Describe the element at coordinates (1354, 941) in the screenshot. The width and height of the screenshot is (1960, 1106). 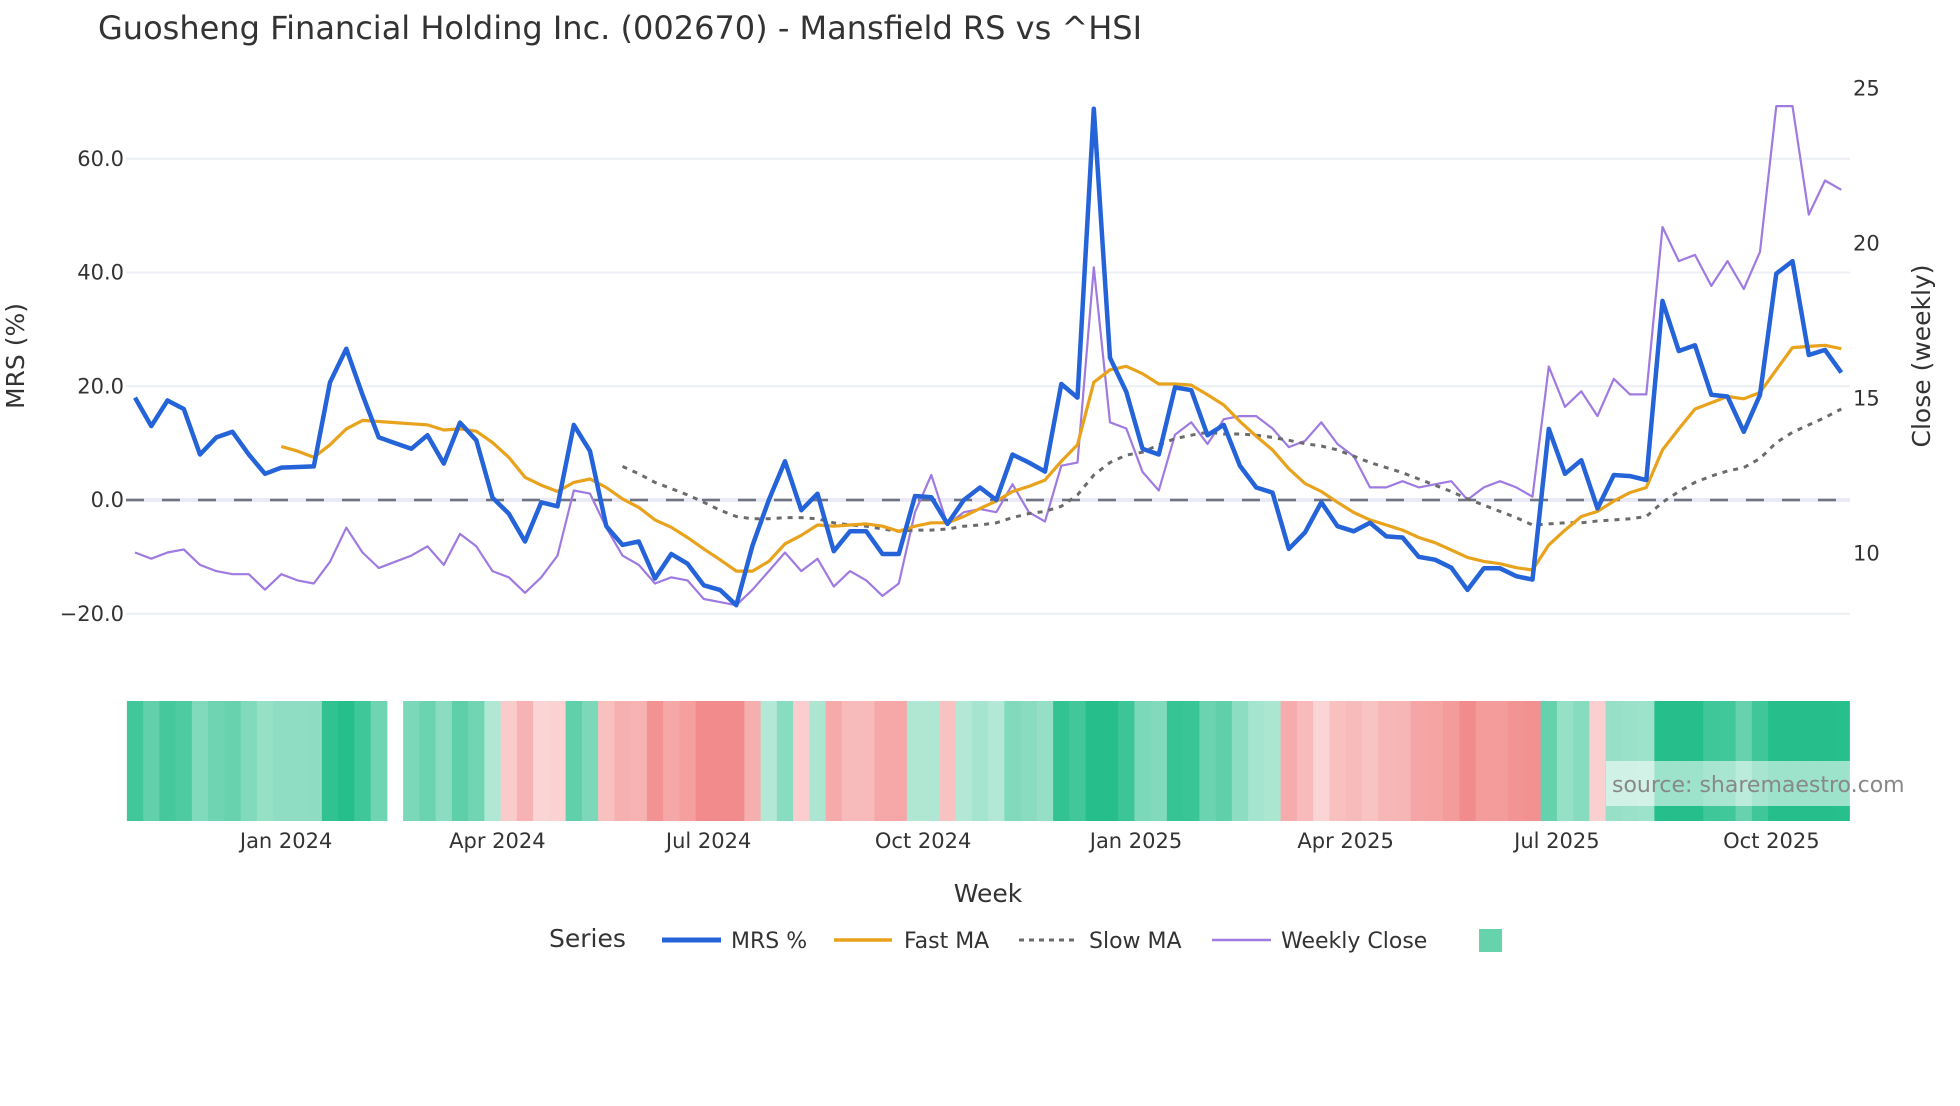
I see `legend-weekly-close-label: Weekly Close` at that location.